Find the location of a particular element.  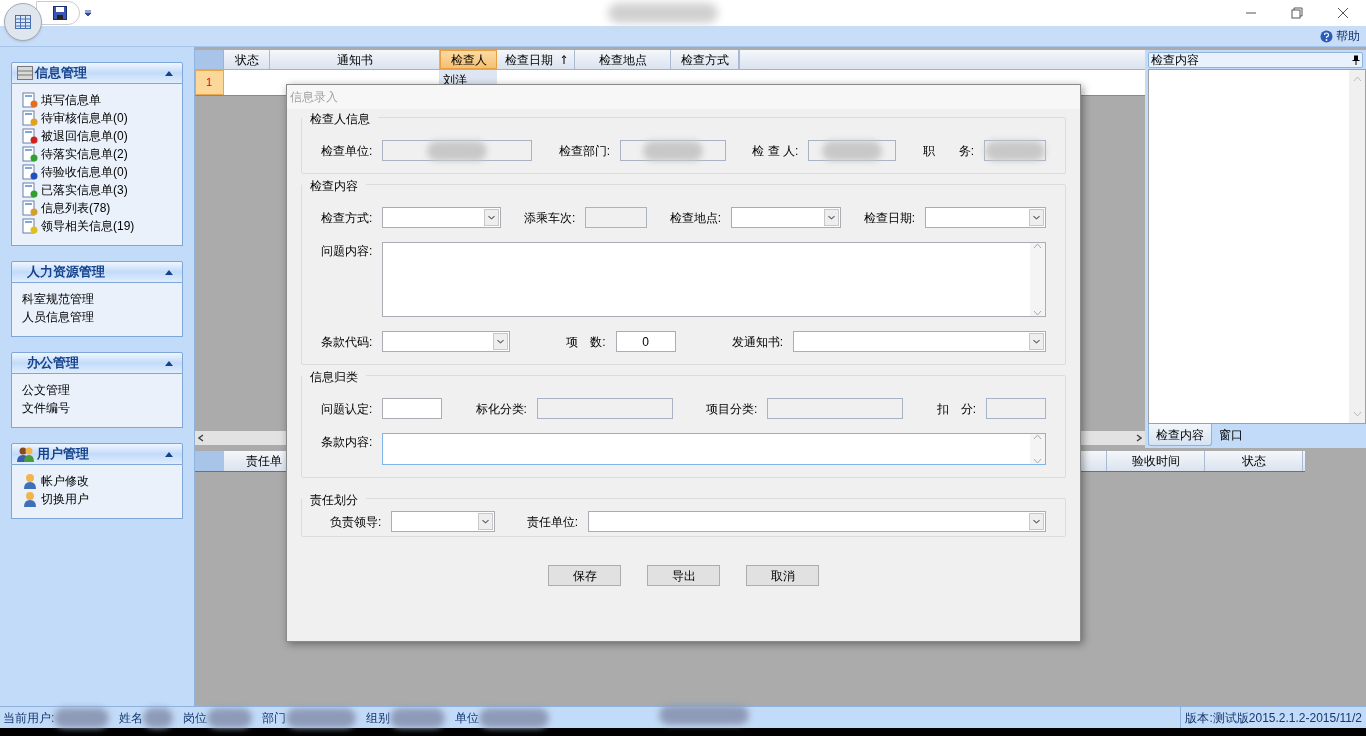

field-label: 职 务: is located at coordinates (948, 151).